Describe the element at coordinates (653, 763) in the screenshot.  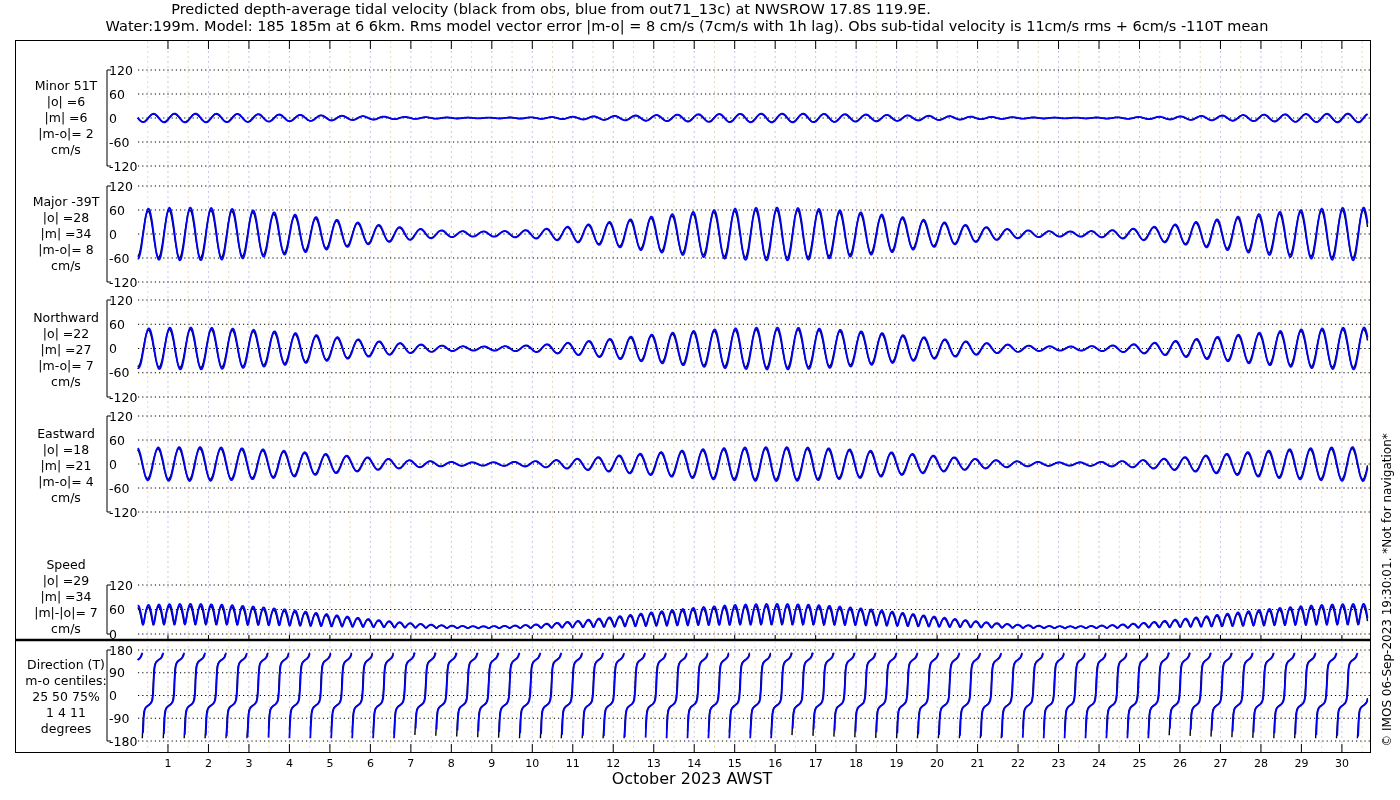
I see `x-tick-label: 13` at that location.